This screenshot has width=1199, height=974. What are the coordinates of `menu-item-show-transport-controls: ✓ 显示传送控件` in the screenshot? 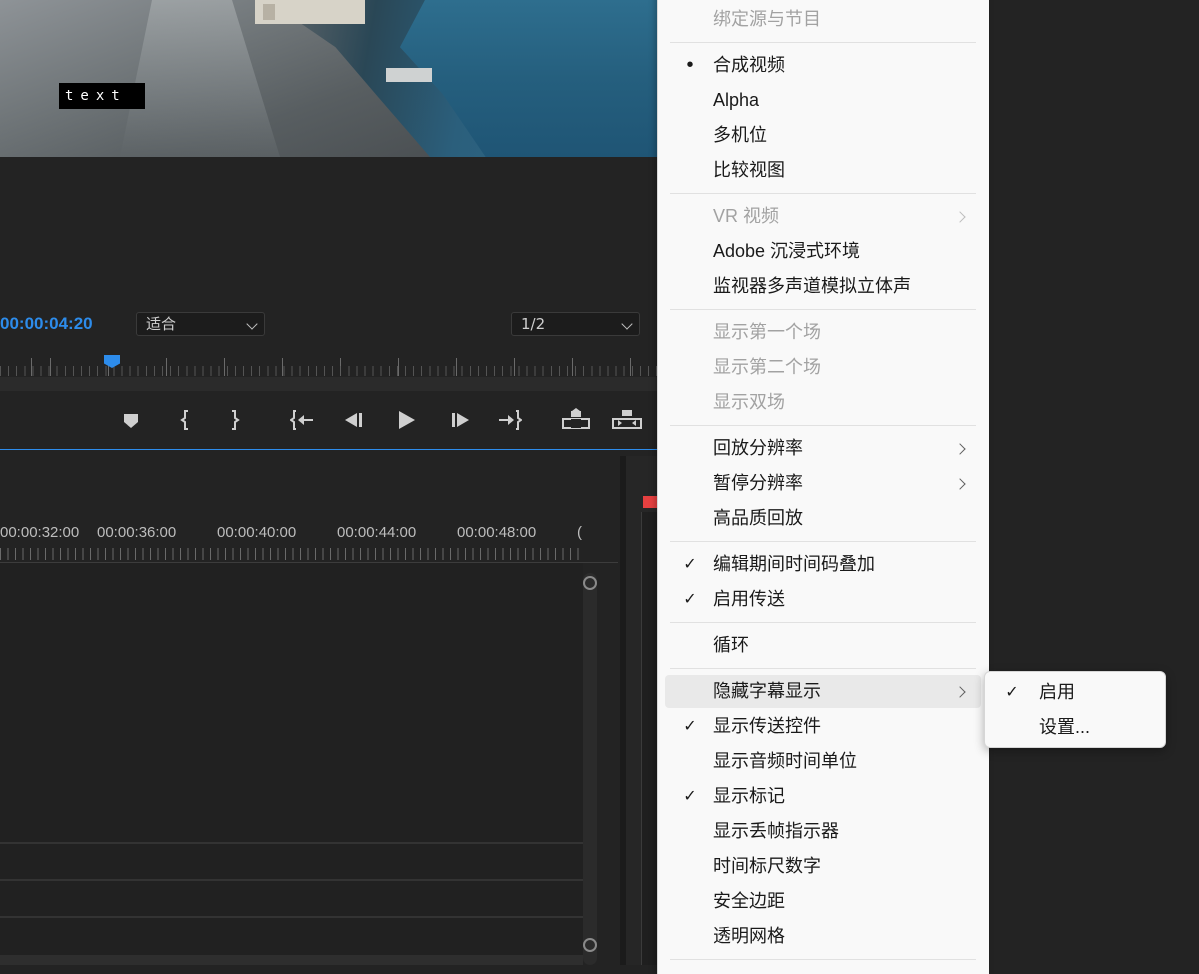 It's located at (823, 726).